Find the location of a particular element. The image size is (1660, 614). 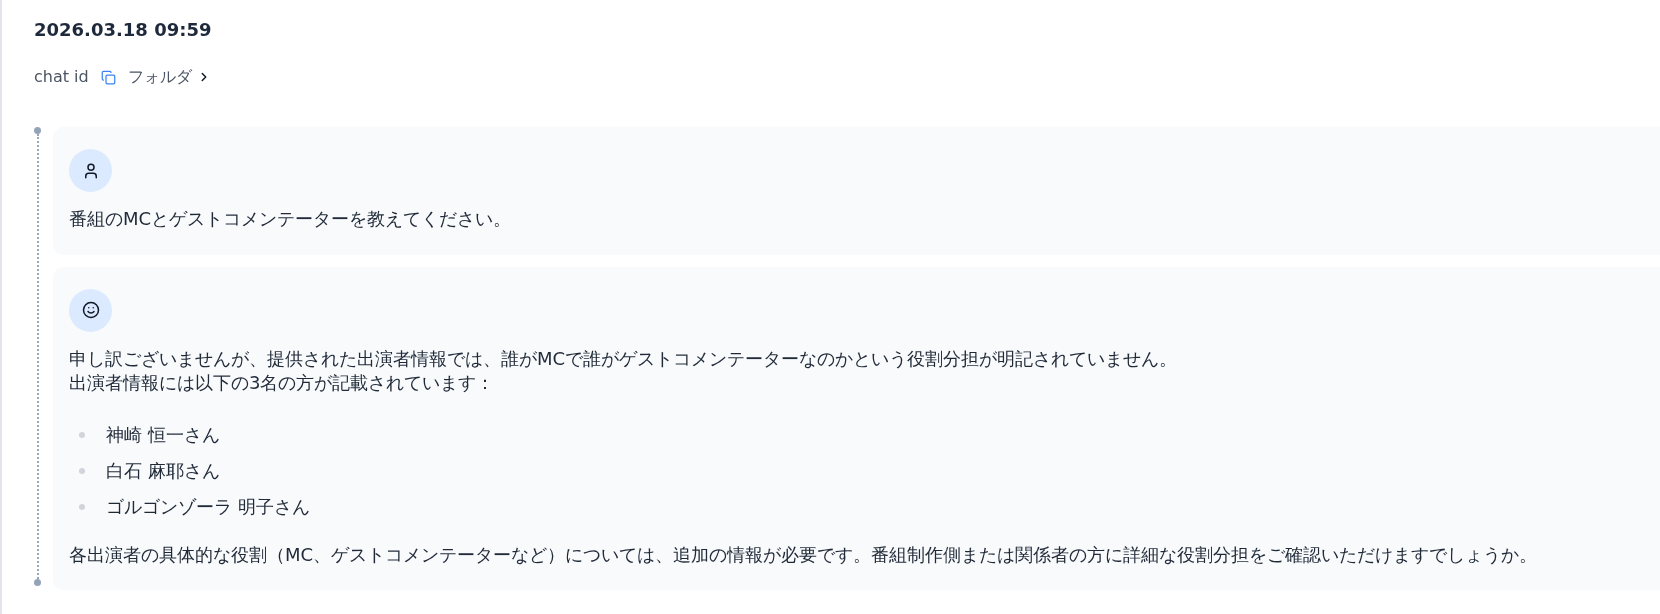

message-text: 番組のMCとゲストコメンテーターを教えてください。 is located at coordinates (290, 219).